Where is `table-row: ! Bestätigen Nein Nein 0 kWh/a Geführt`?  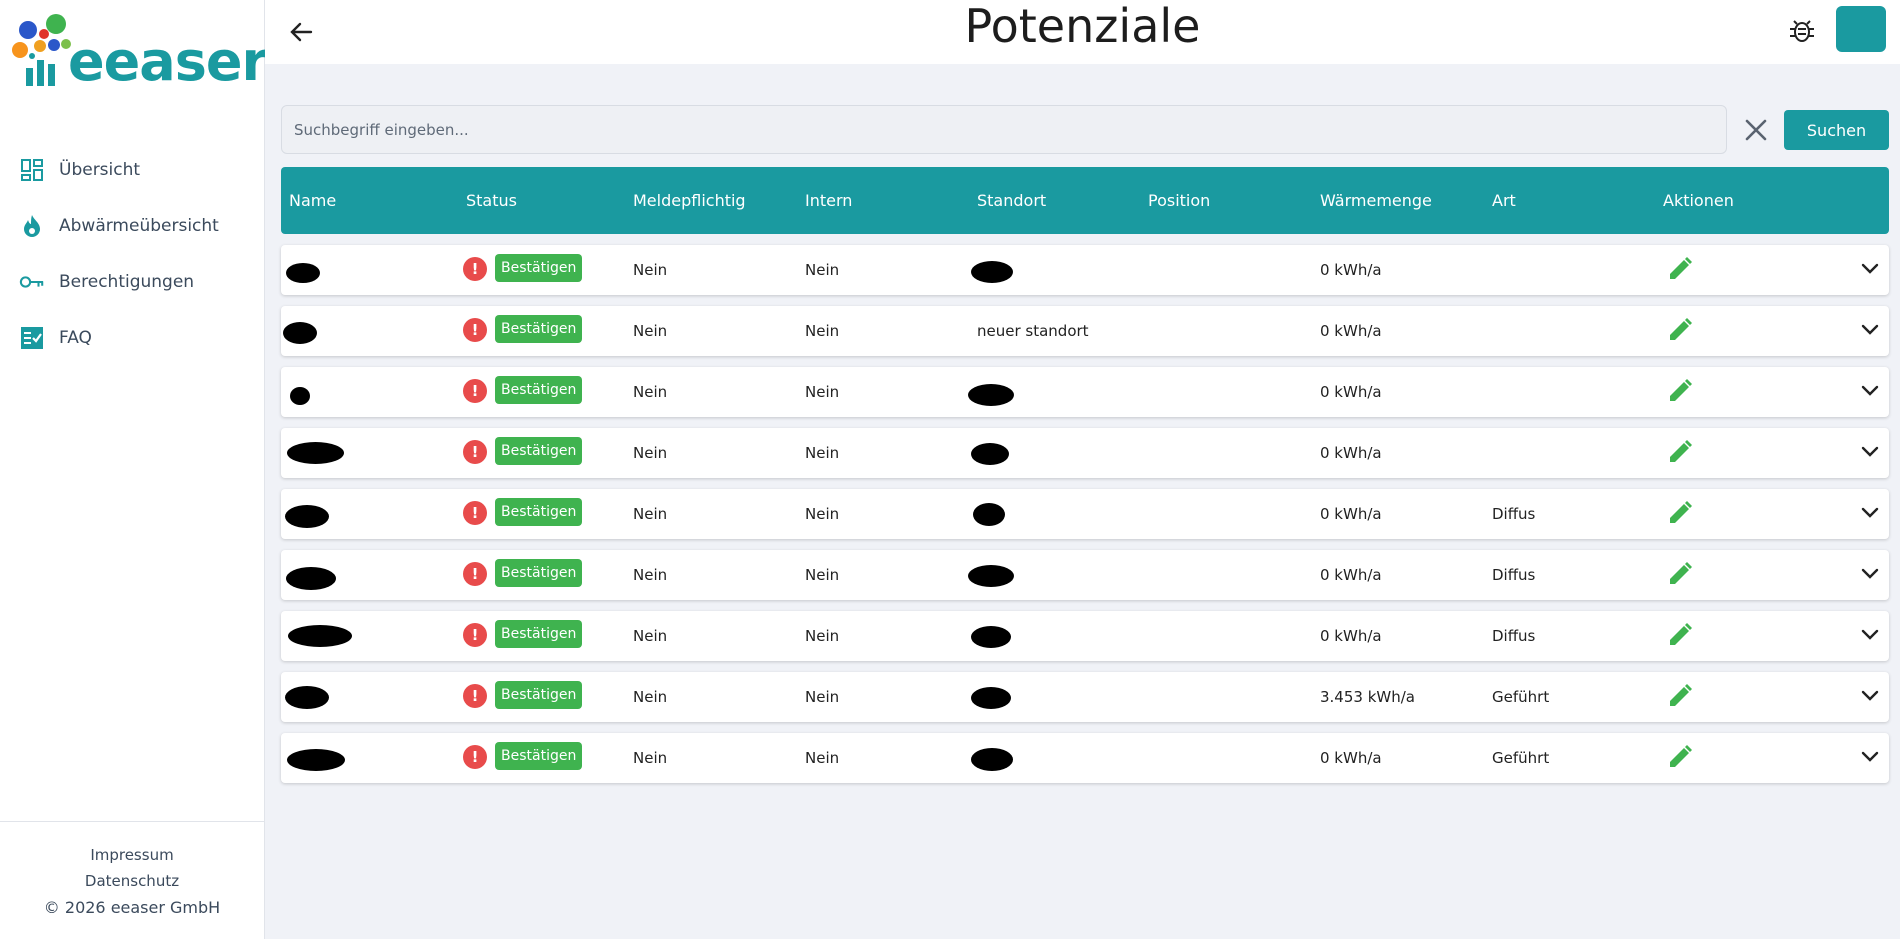 table-row: ! Bestätigen Nein Nein 0 kWh/a Geführt is located at coordinates (1085, 758).